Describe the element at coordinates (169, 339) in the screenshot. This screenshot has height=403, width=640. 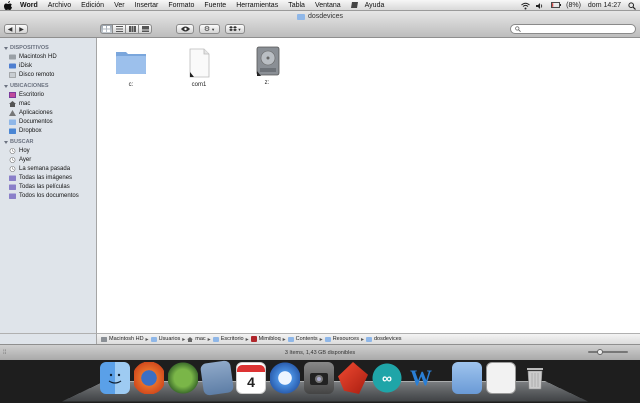
I see `path-label: Usuarios` at that location.